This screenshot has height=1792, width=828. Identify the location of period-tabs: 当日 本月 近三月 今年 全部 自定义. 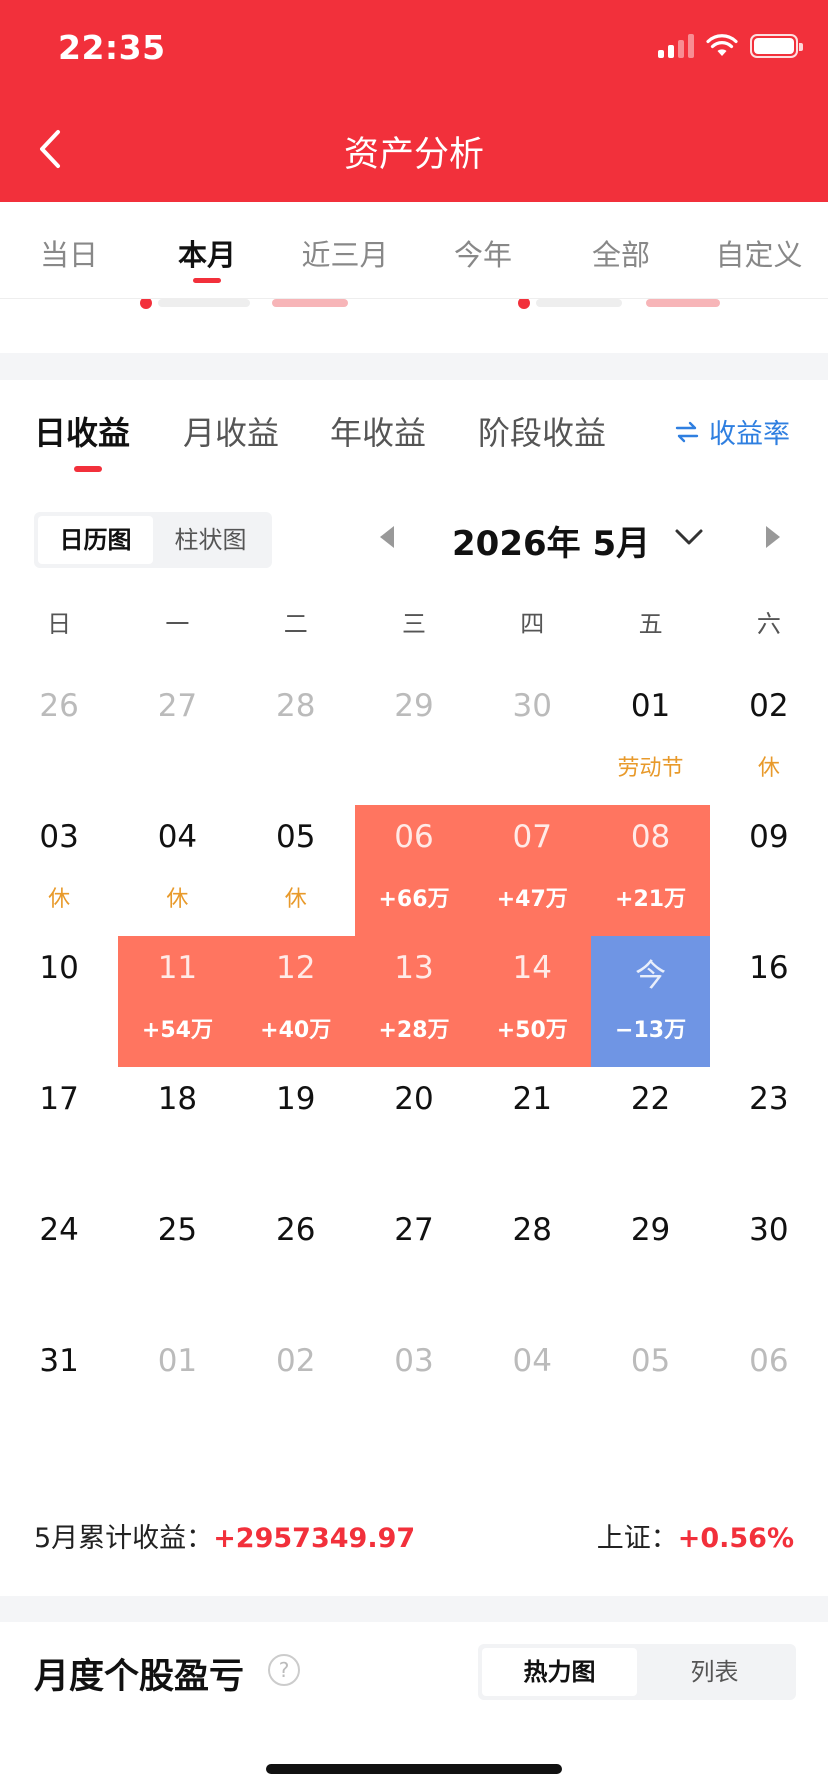
(414, 250).